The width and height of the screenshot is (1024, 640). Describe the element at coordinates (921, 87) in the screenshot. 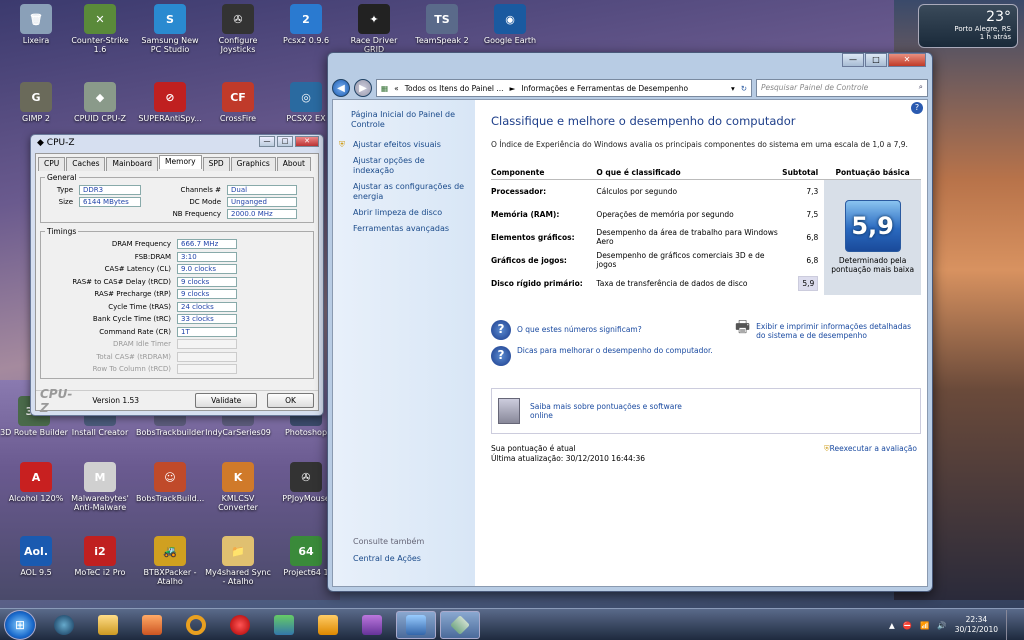

I see `search-icon: ⌕` at that location.